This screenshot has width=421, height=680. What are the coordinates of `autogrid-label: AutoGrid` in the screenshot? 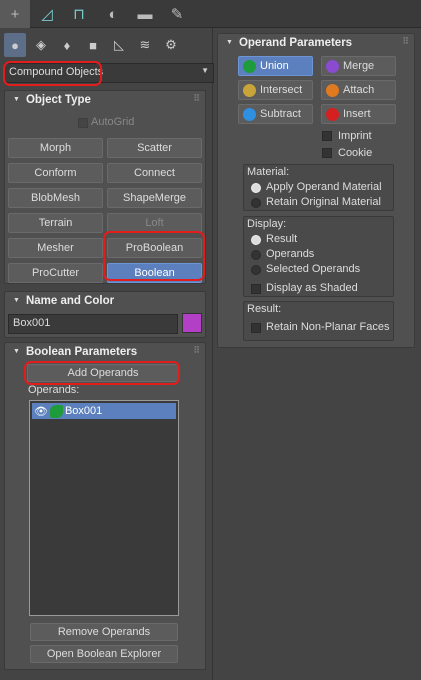 It's located at (113, 122).